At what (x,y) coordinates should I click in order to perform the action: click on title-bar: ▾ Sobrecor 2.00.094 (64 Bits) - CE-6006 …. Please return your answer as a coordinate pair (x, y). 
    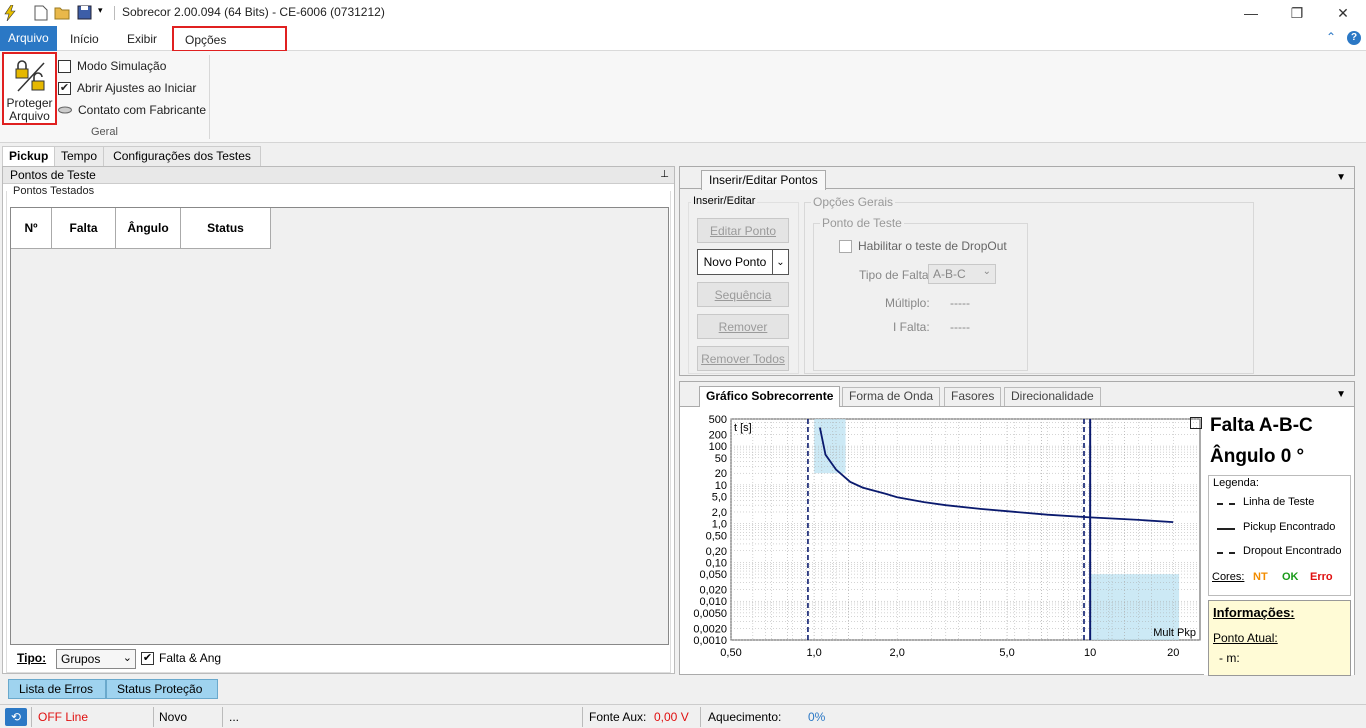
    Looking at the image, I should click on (683, 13).